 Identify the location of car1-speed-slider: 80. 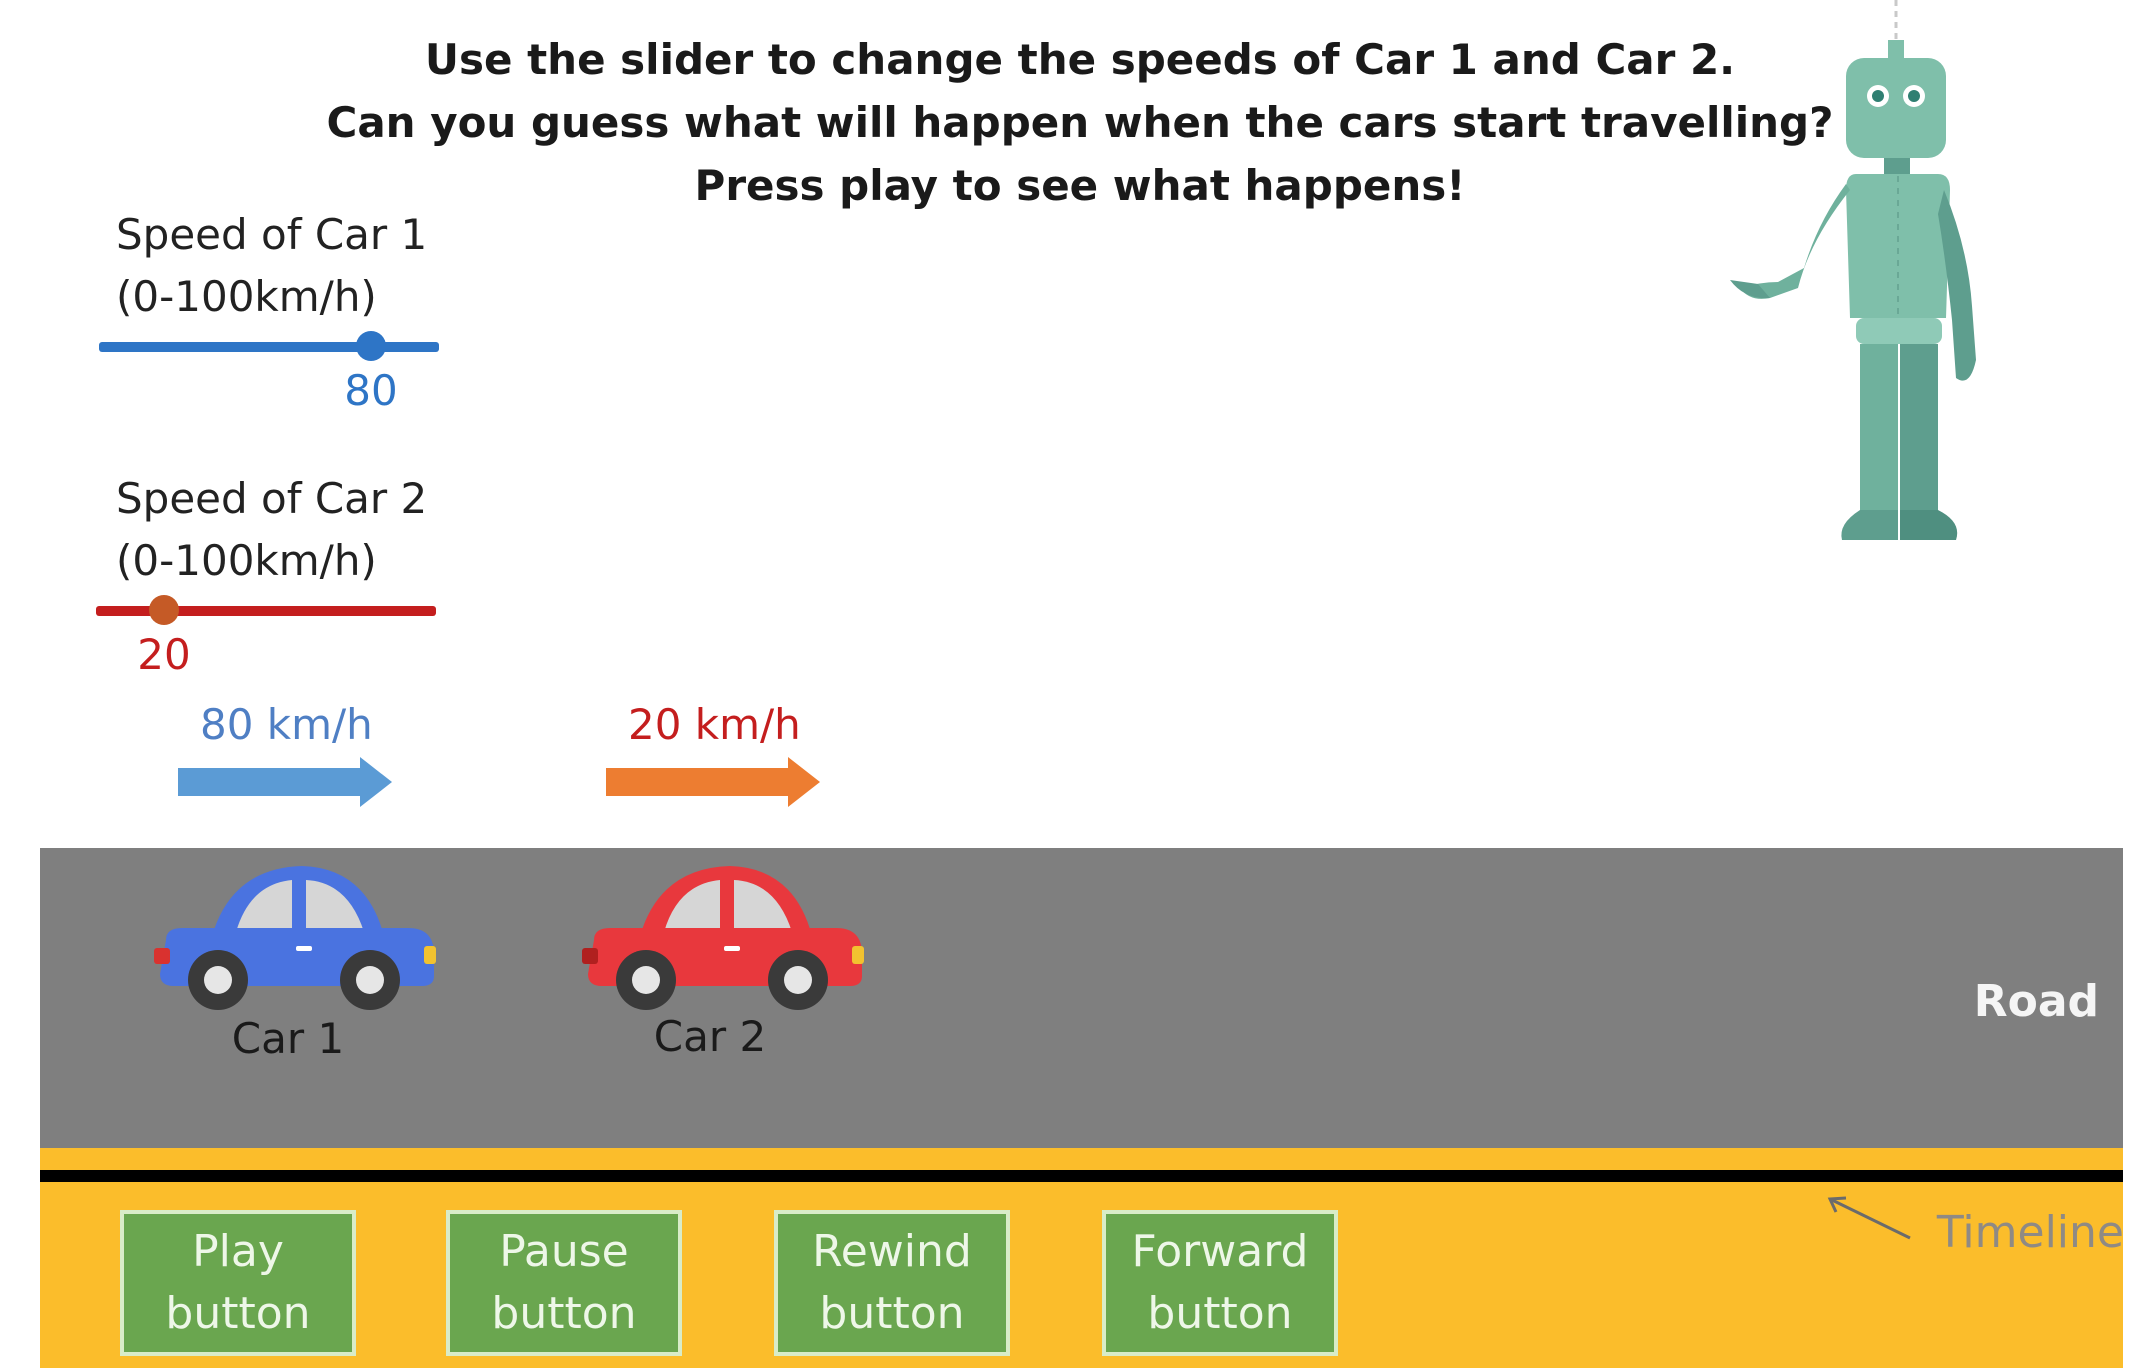
(269, 372).